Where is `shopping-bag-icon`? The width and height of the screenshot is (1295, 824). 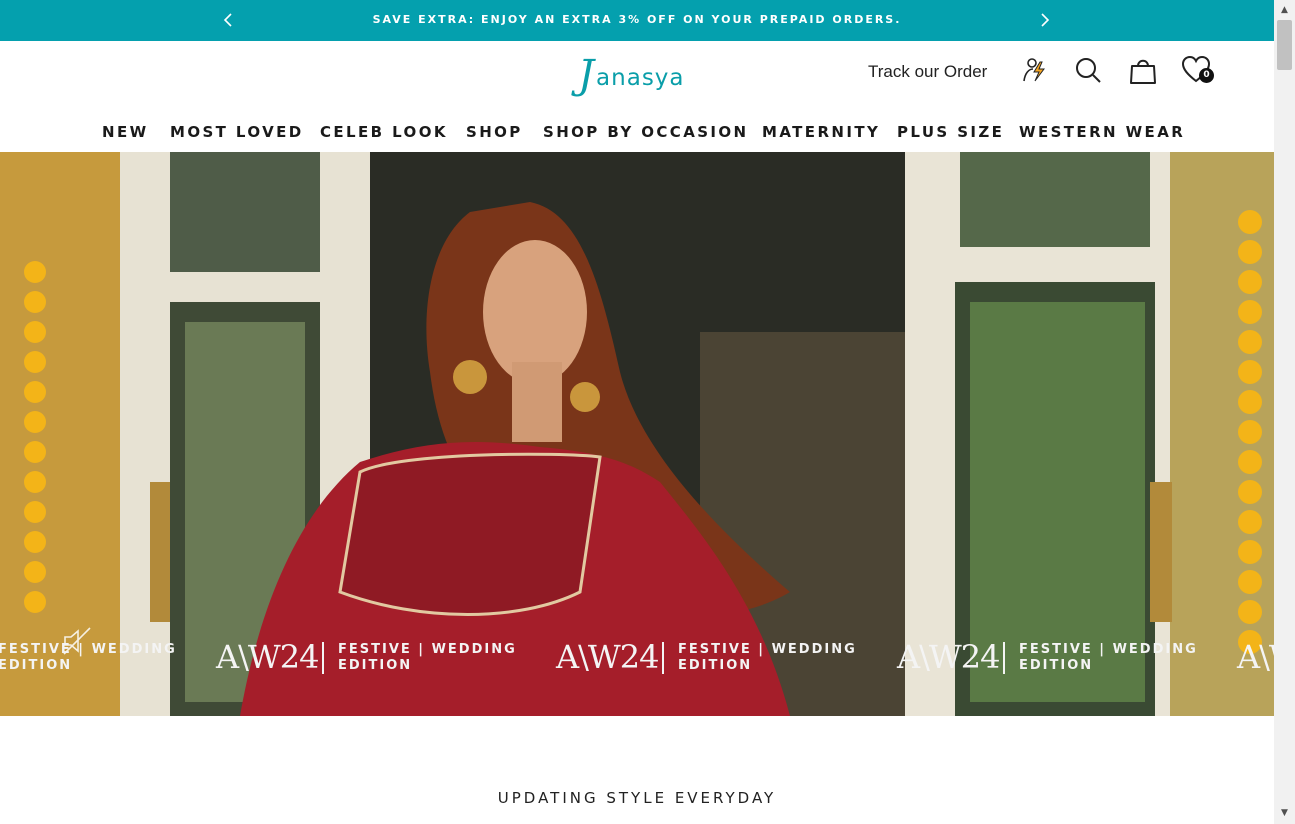 shopping-bag-icon is located at coordinates (1143, 70).